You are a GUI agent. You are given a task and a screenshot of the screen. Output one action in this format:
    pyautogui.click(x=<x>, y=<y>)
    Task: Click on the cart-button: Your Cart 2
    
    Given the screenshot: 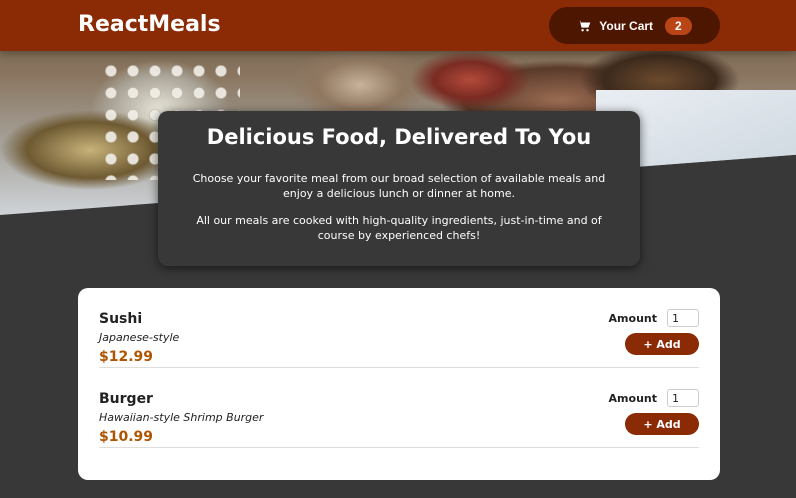 What is the action you would take?
    pyautogui.click(x=634, y=25)
    